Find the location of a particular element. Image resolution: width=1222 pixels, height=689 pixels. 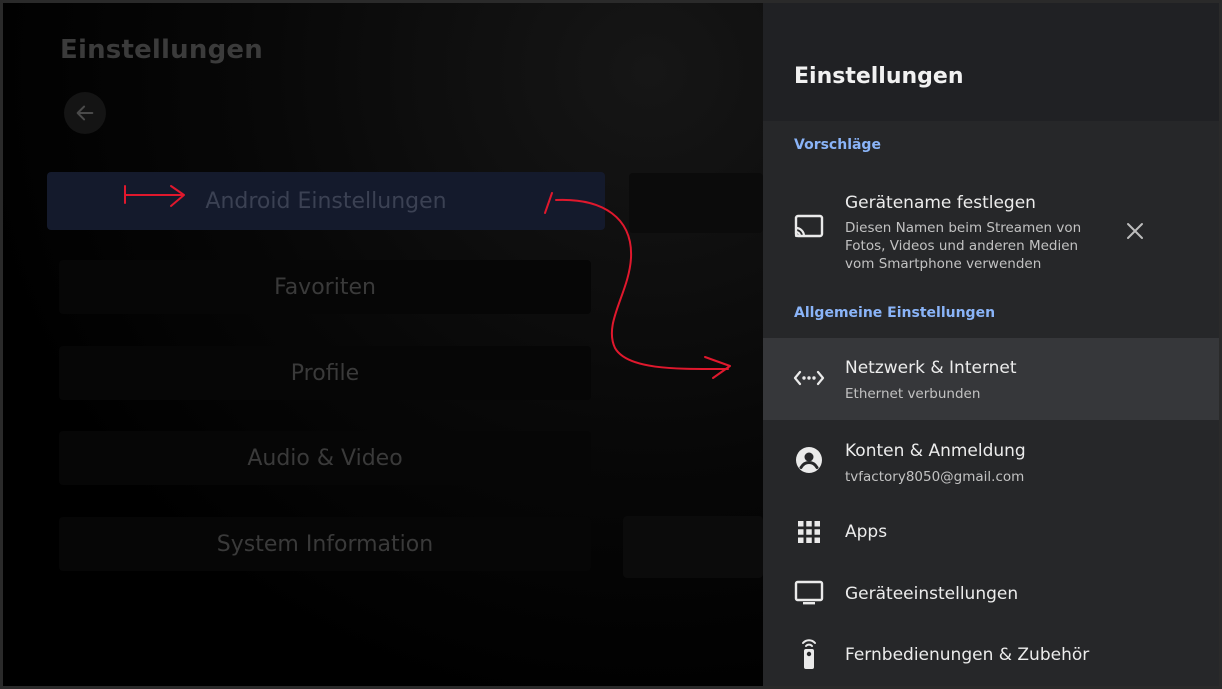

menu-item-favorites: Favoriten is located at coordinates (325, 287).